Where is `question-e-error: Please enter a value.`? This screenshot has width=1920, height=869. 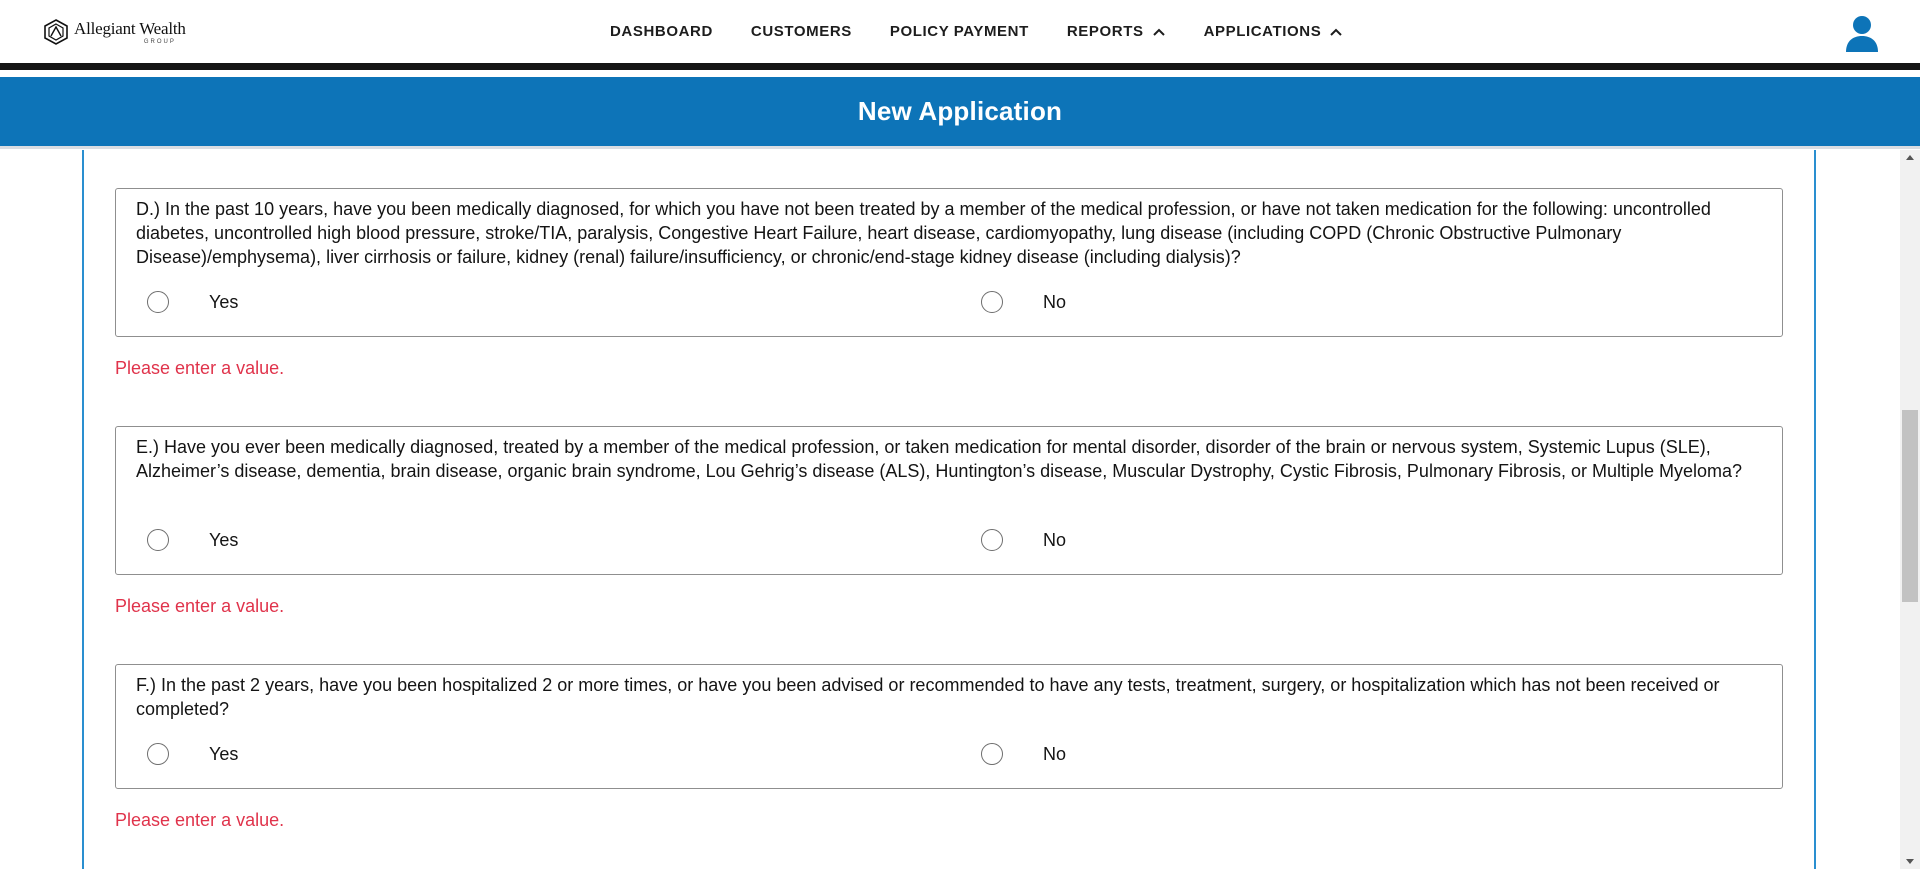
question-e-error: Please enter a value. is located at coordinates (200, 606).